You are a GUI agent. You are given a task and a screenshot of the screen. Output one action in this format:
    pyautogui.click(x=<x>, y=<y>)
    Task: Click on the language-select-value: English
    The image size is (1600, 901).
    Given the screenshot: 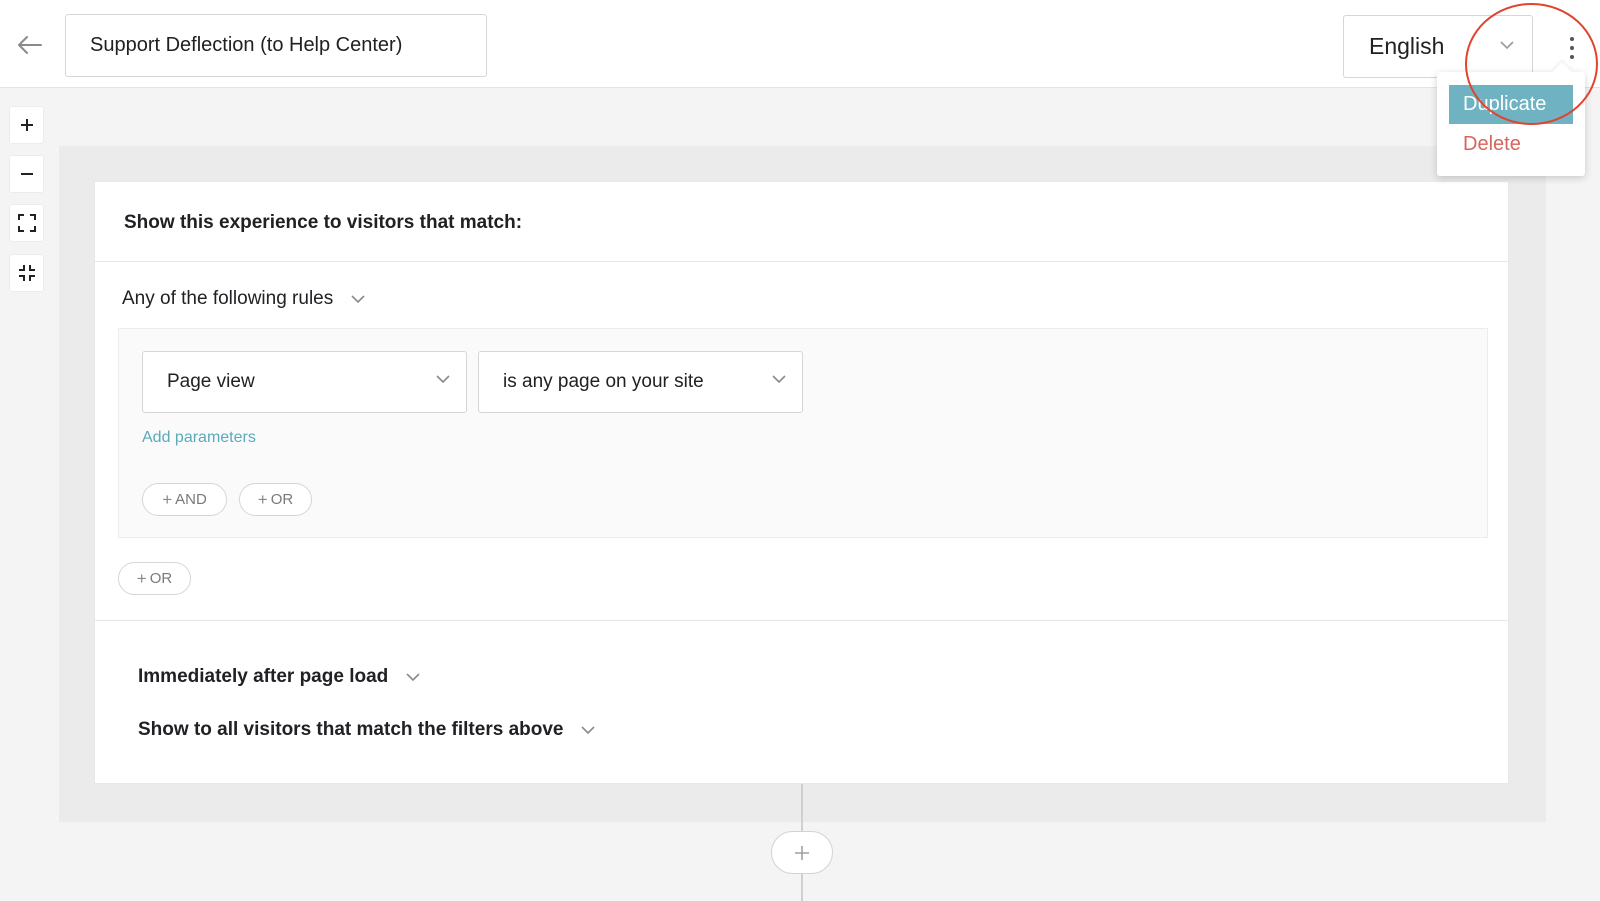 What is the action you would take?
    pyautogui.click(x=1407, y=46)
    